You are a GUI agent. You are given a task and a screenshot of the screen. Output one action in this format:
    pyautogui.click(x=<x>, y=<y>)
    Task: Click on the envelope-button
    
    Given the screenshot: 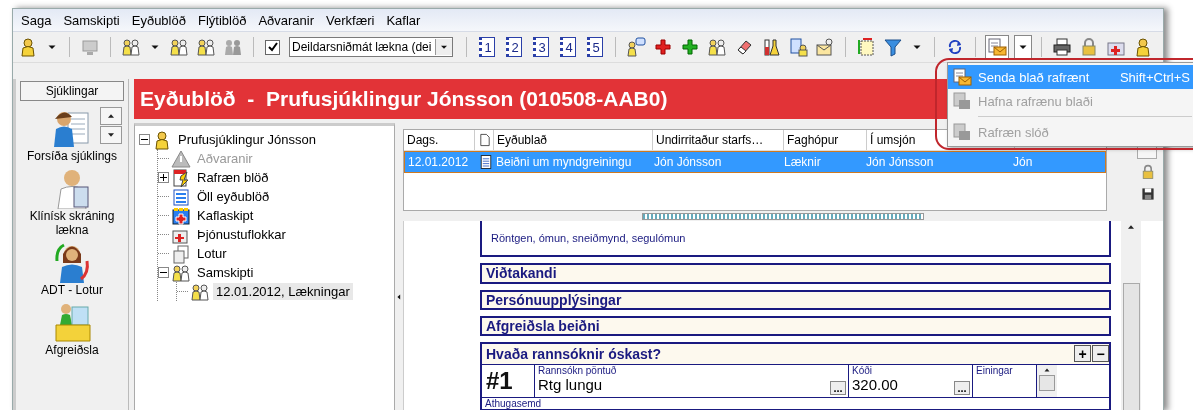 What is the action you would take?
    pyautogui.click(x=825, y=47)
    